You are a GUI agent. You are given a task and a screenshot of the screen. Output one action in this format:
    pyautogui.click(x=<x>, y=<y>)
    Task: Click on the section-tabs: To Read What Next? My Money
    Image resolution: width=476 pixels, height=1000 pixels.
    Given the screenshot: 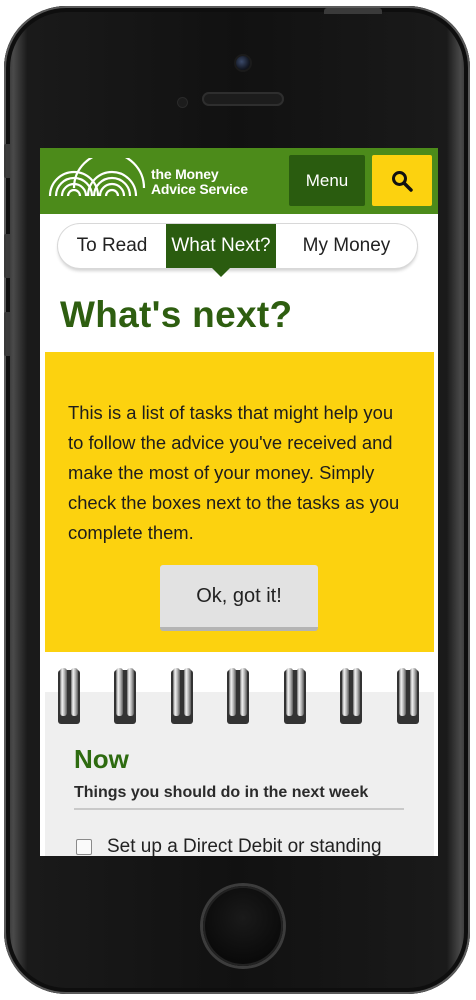 What is the action you would take?
    pyautogui.click(x=237, y=250)
    